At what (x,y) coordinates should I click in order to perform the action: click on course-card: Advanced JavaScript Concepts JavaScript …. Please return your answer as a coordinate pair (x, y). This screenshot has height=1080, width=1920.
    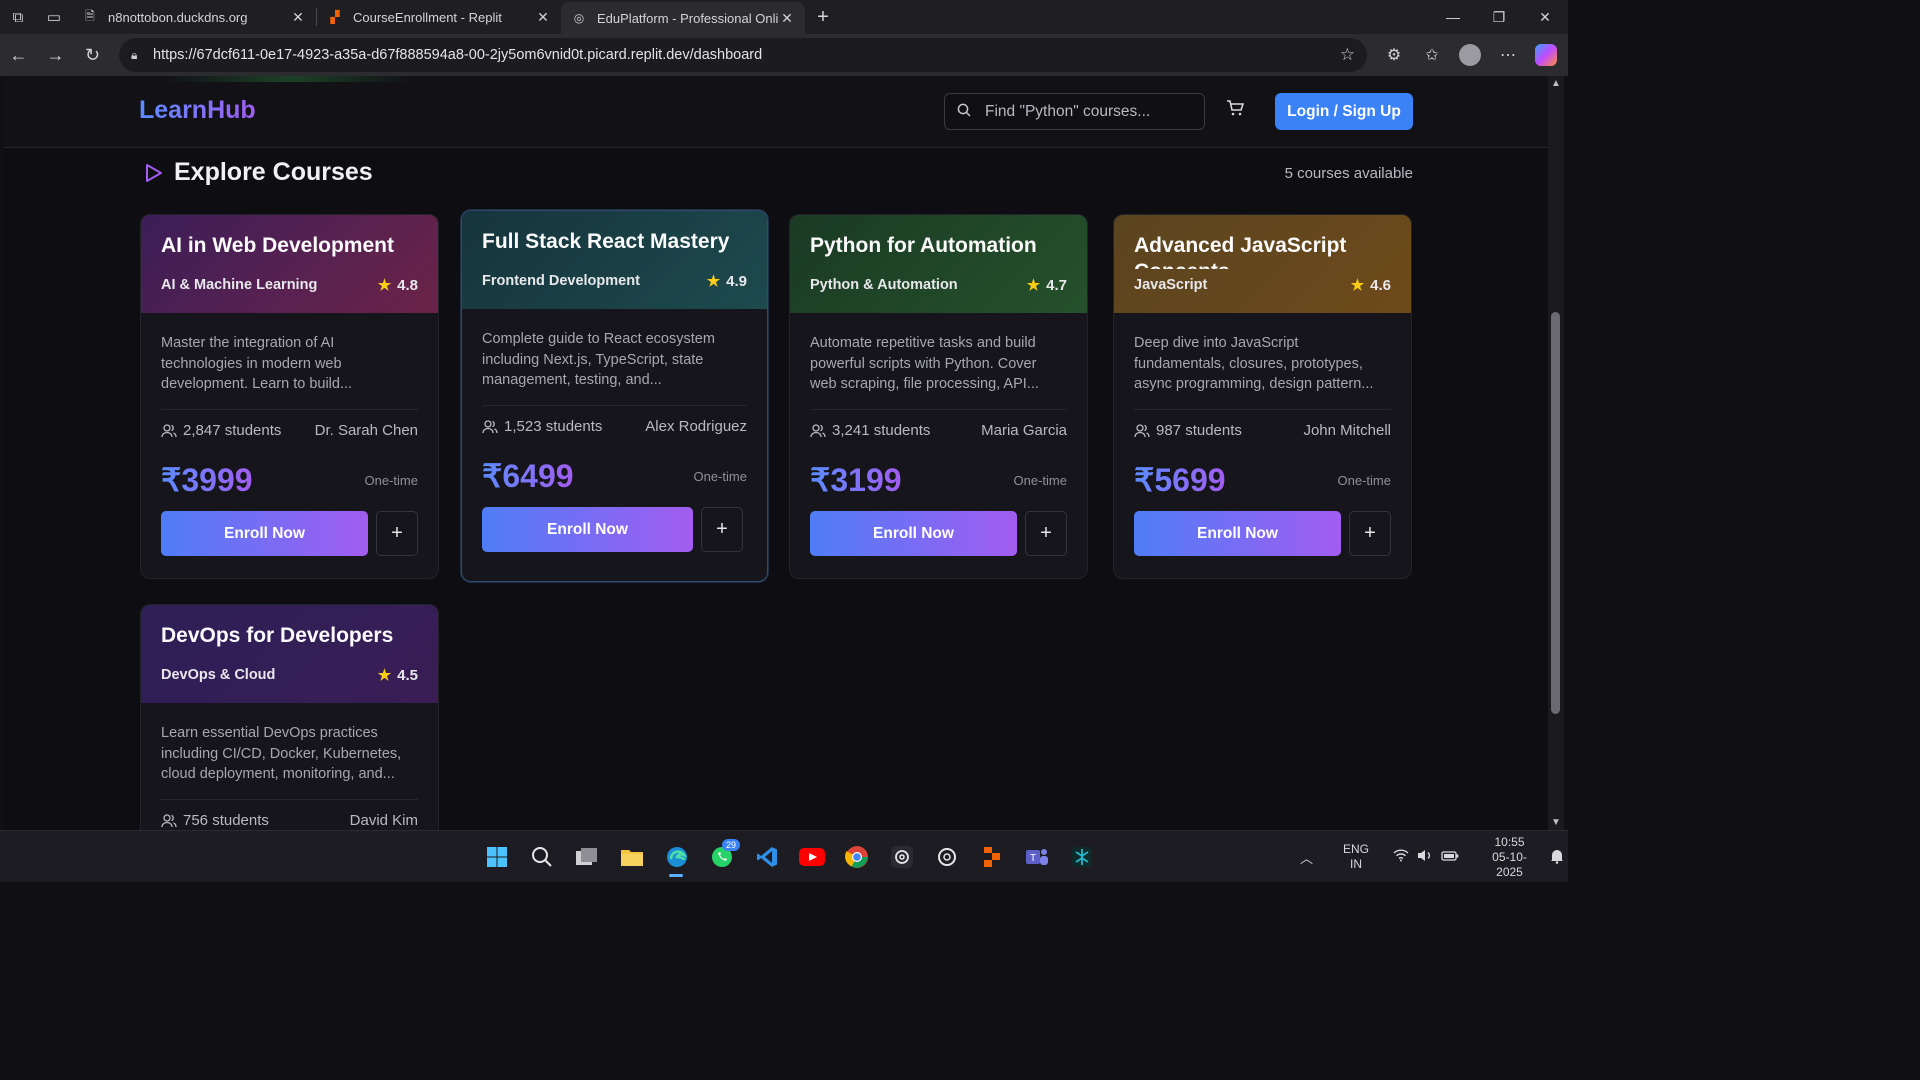
    Looking at the image, I should click on (1262, 396).